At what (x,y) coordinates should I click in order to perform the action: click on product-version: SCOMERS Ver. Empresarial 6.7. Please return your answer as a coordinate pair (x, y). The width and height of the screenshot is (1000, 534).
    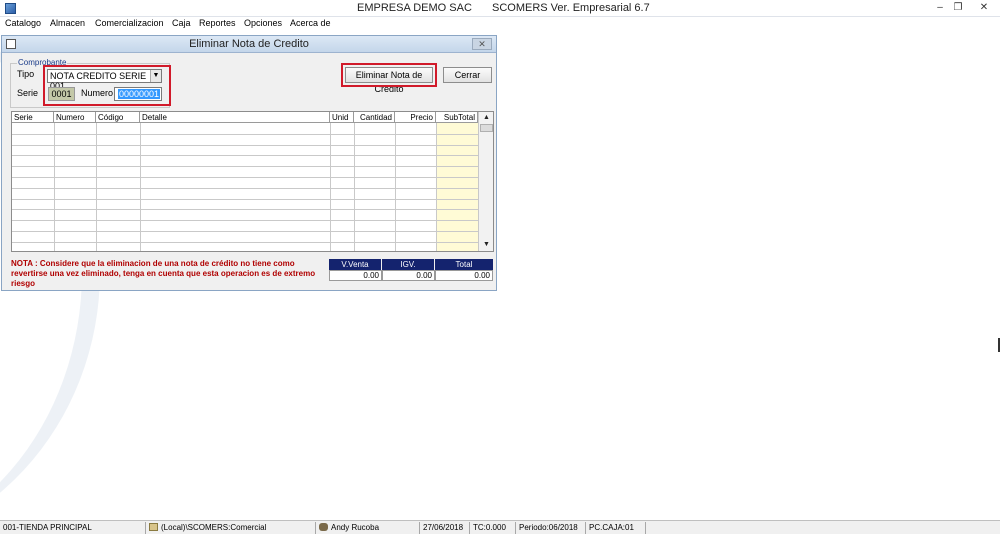
    Looking at the image, I should click on (571, 8).